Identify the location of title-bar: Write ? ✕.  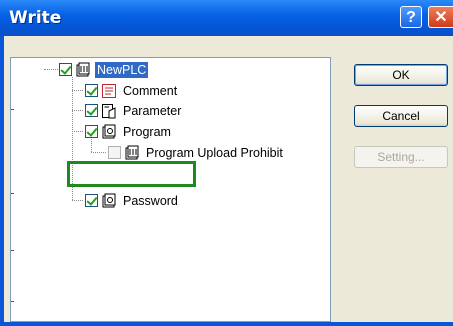
(226, 18).